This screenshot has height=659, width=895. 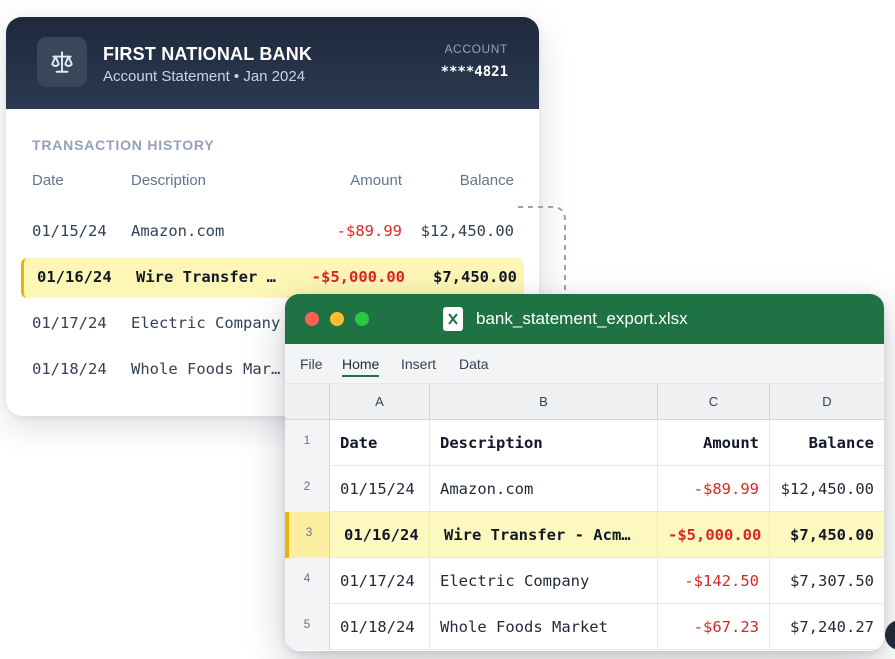 I want to click on column-header-amount: Amount, so click(x=376, y=180).